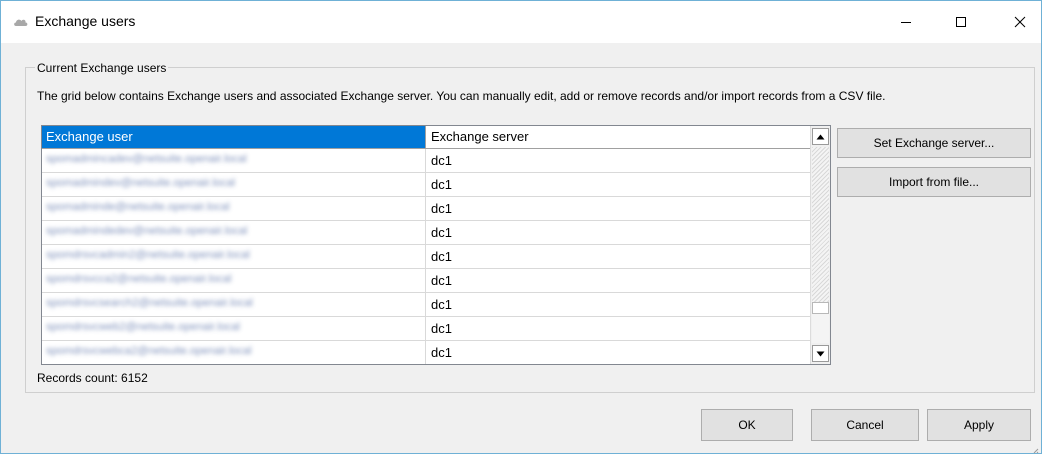  I want to click on title-bar: Exchange users, so click(521, 22).